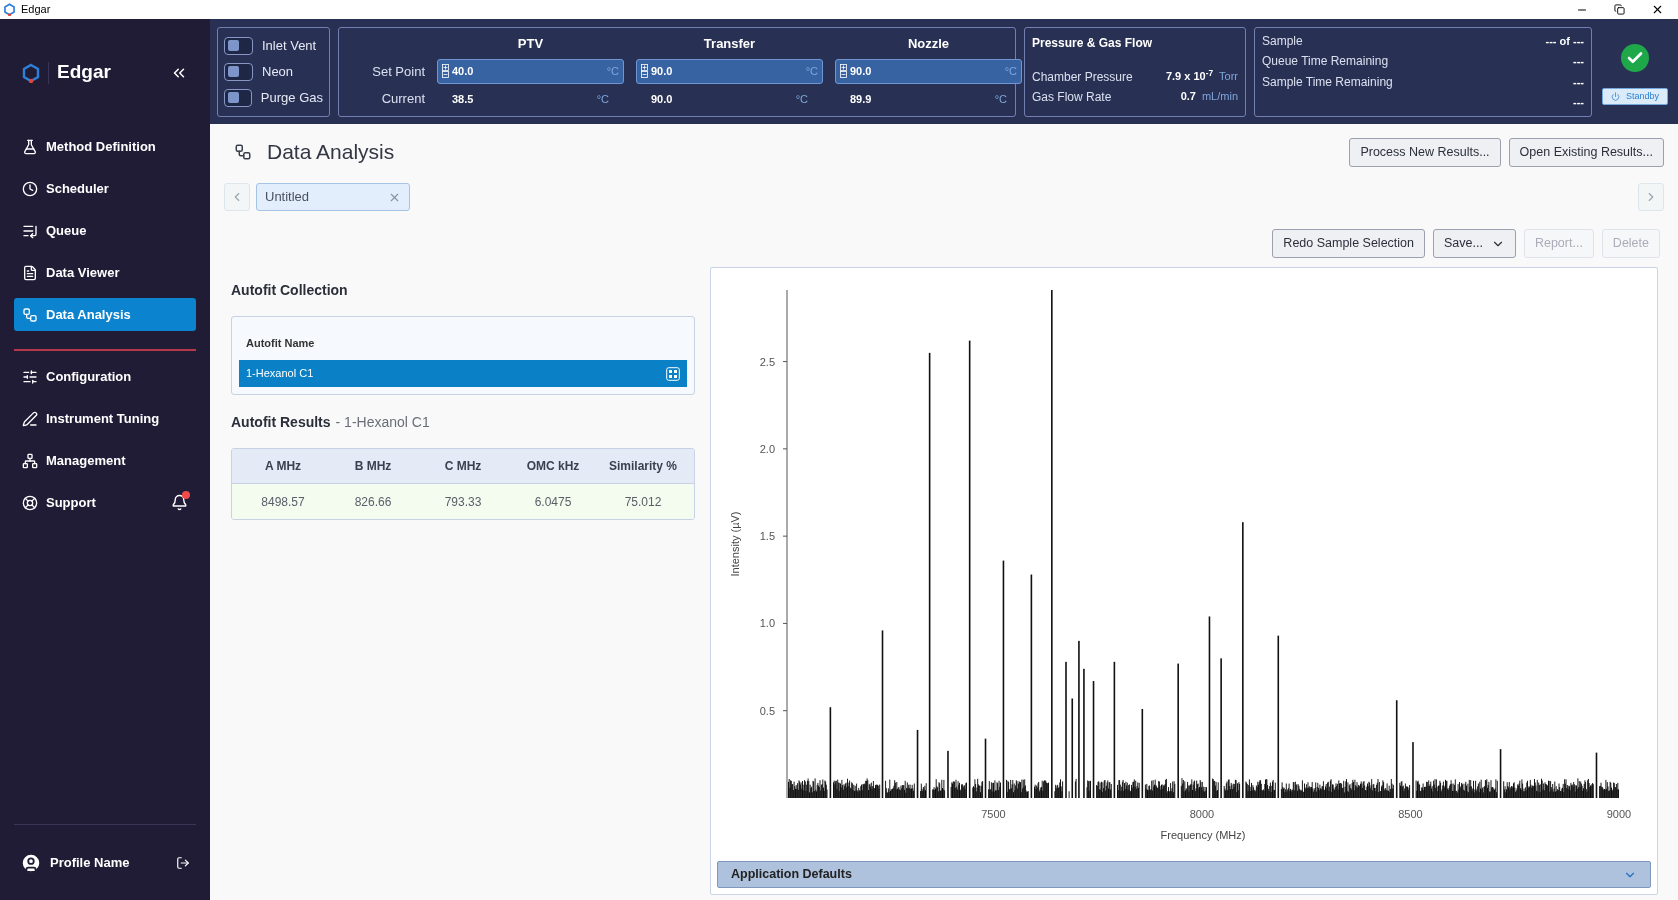 The height and width of the screenshot is (900, 1678). Describe the element at coordinates (1093, 43) in the screenshot. I see `panel-title: Pressure & Gas Flow` at that location.